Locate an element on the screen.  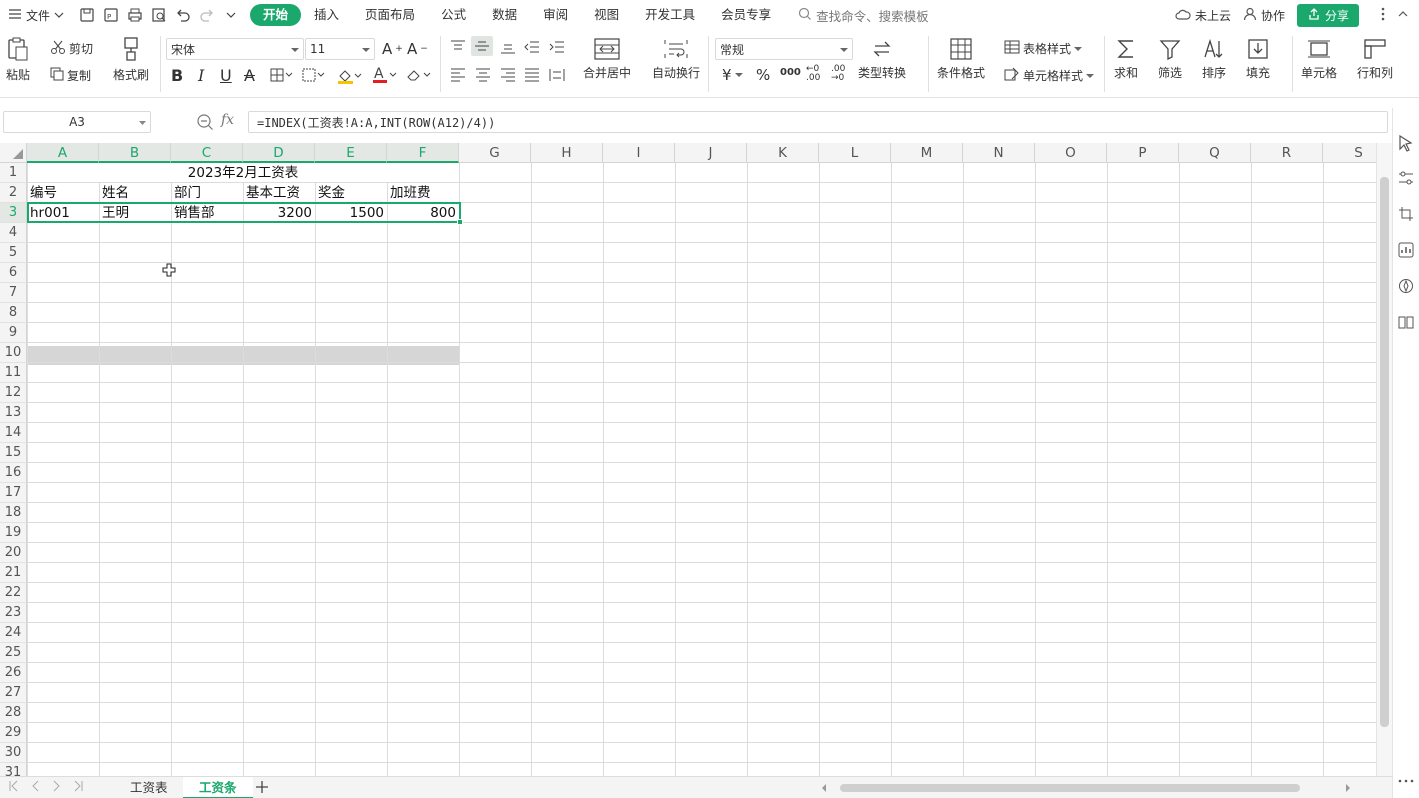
row-header: 15 is located at coordinates (13, 453).